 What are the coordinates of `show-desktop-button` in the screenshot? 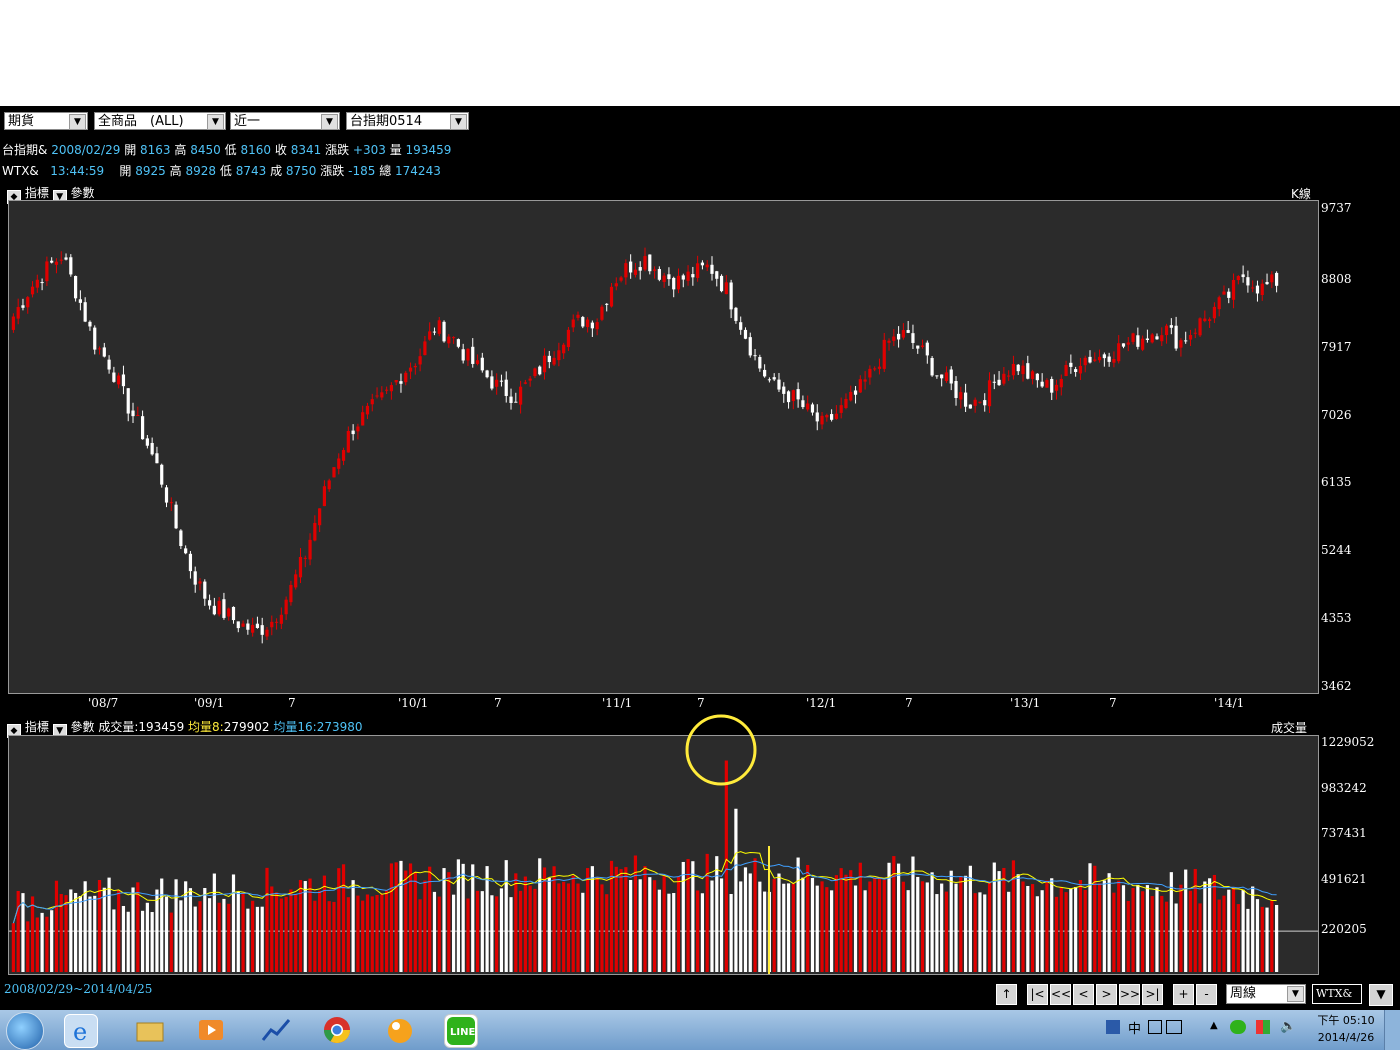 It's located at (1392, 1030).